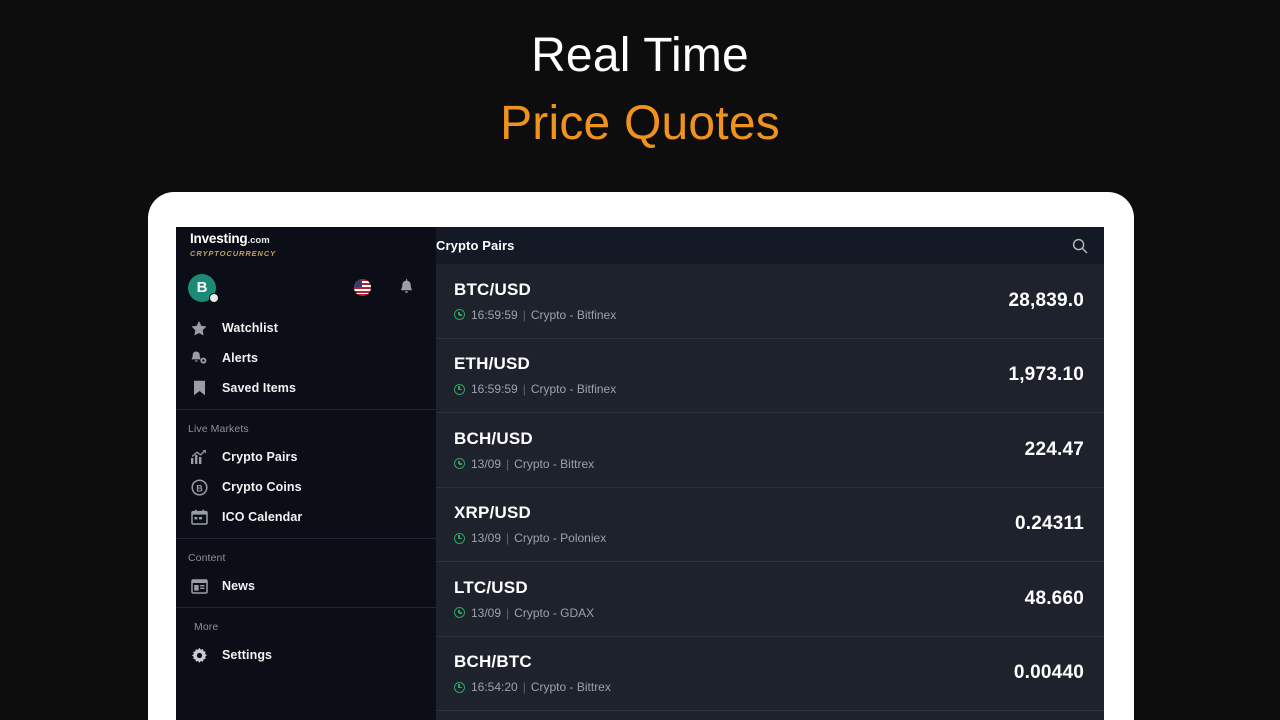  I want to click on sidebar-item-settings: Settings, so click(306, 655).